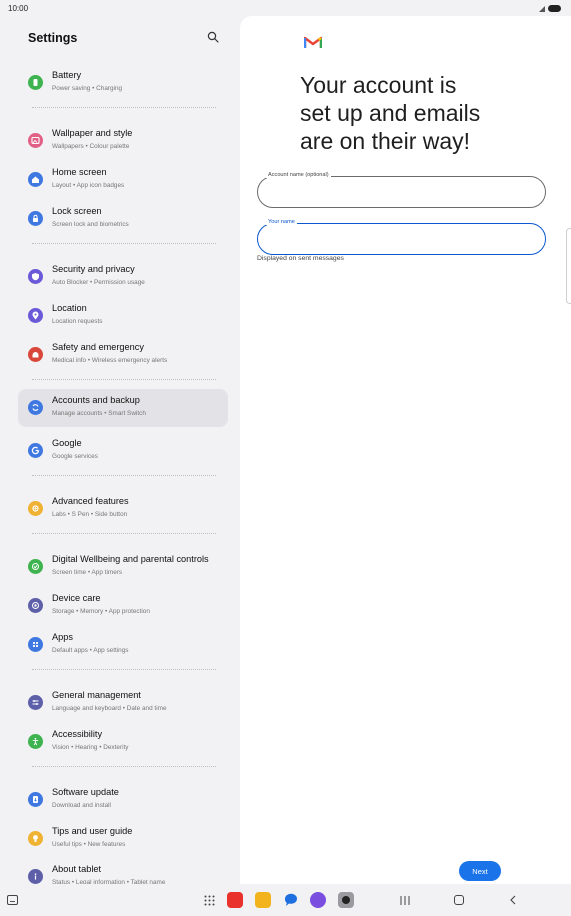 The image size is (571, 916). I want to click on settings-item-software-update: Software update Download and install, so click(123, 800).